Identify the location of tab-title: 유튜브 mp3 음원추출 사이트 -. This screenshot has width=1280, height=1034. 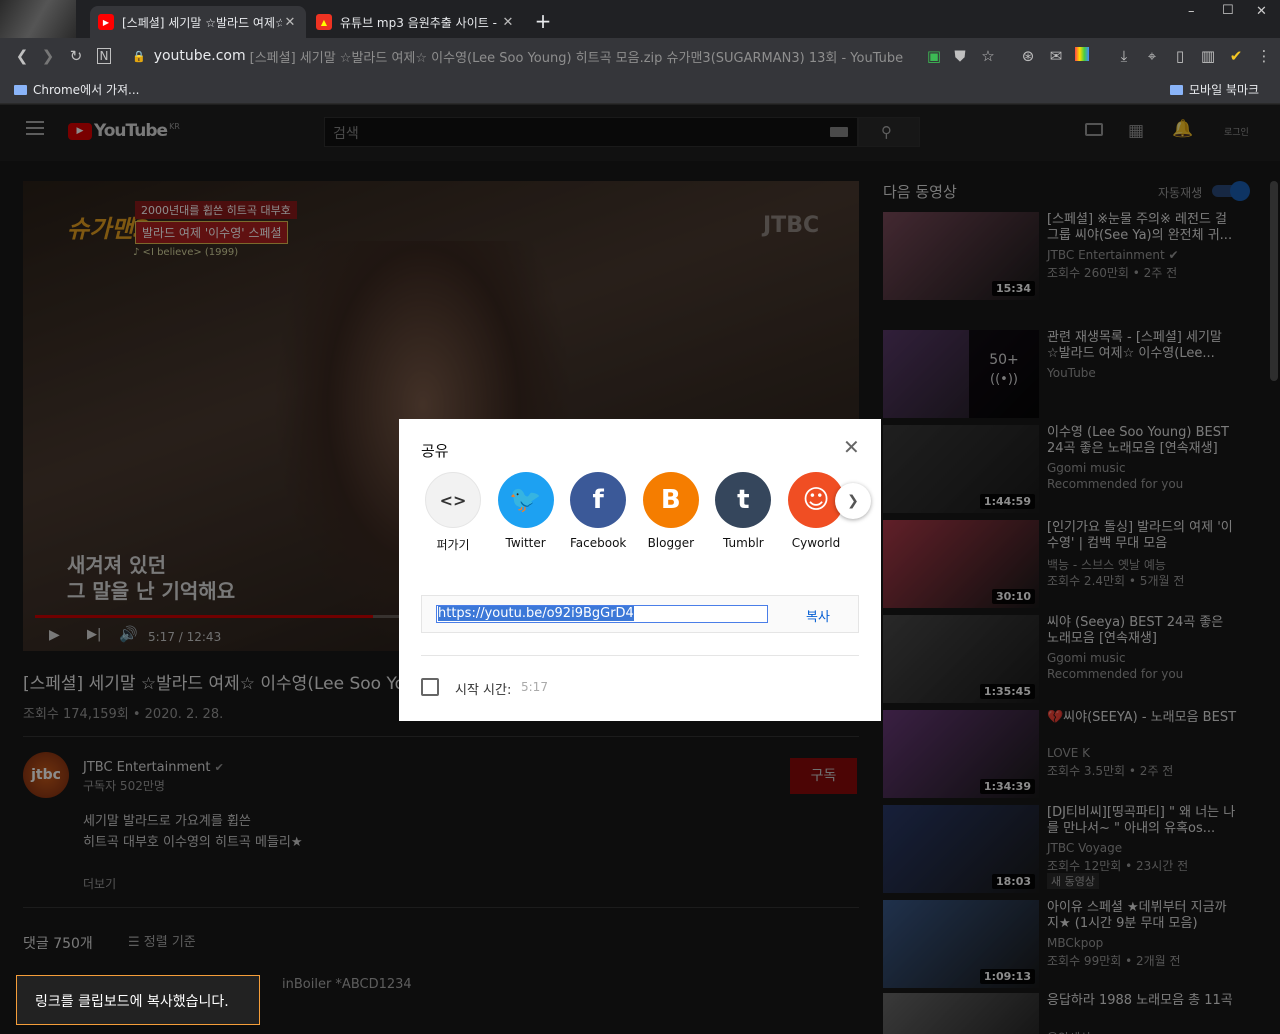
(418, 22).